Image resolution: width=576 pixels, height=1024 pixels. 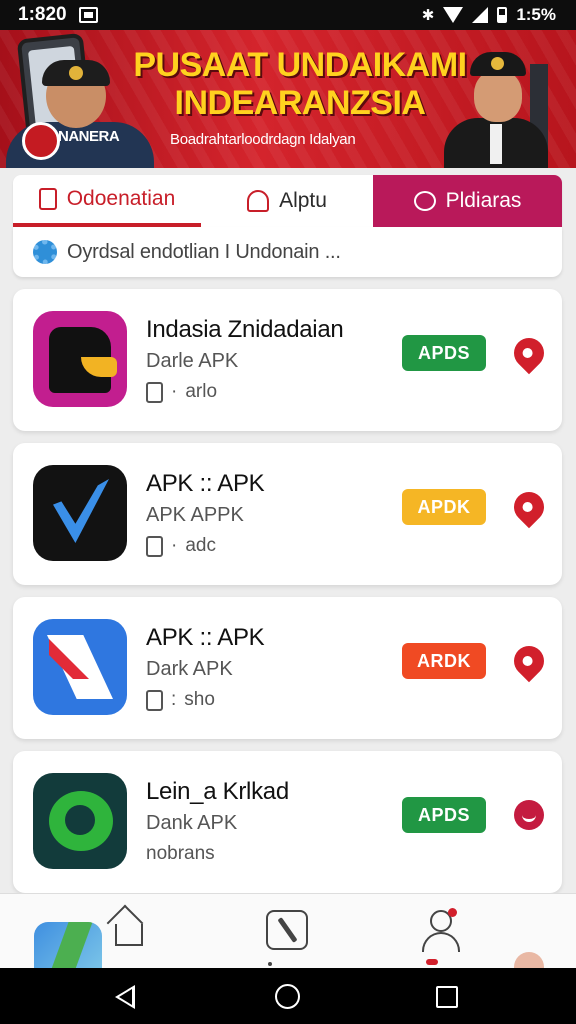 I want to click on tab-label: Odoenatian, so click(x=121, y=198).